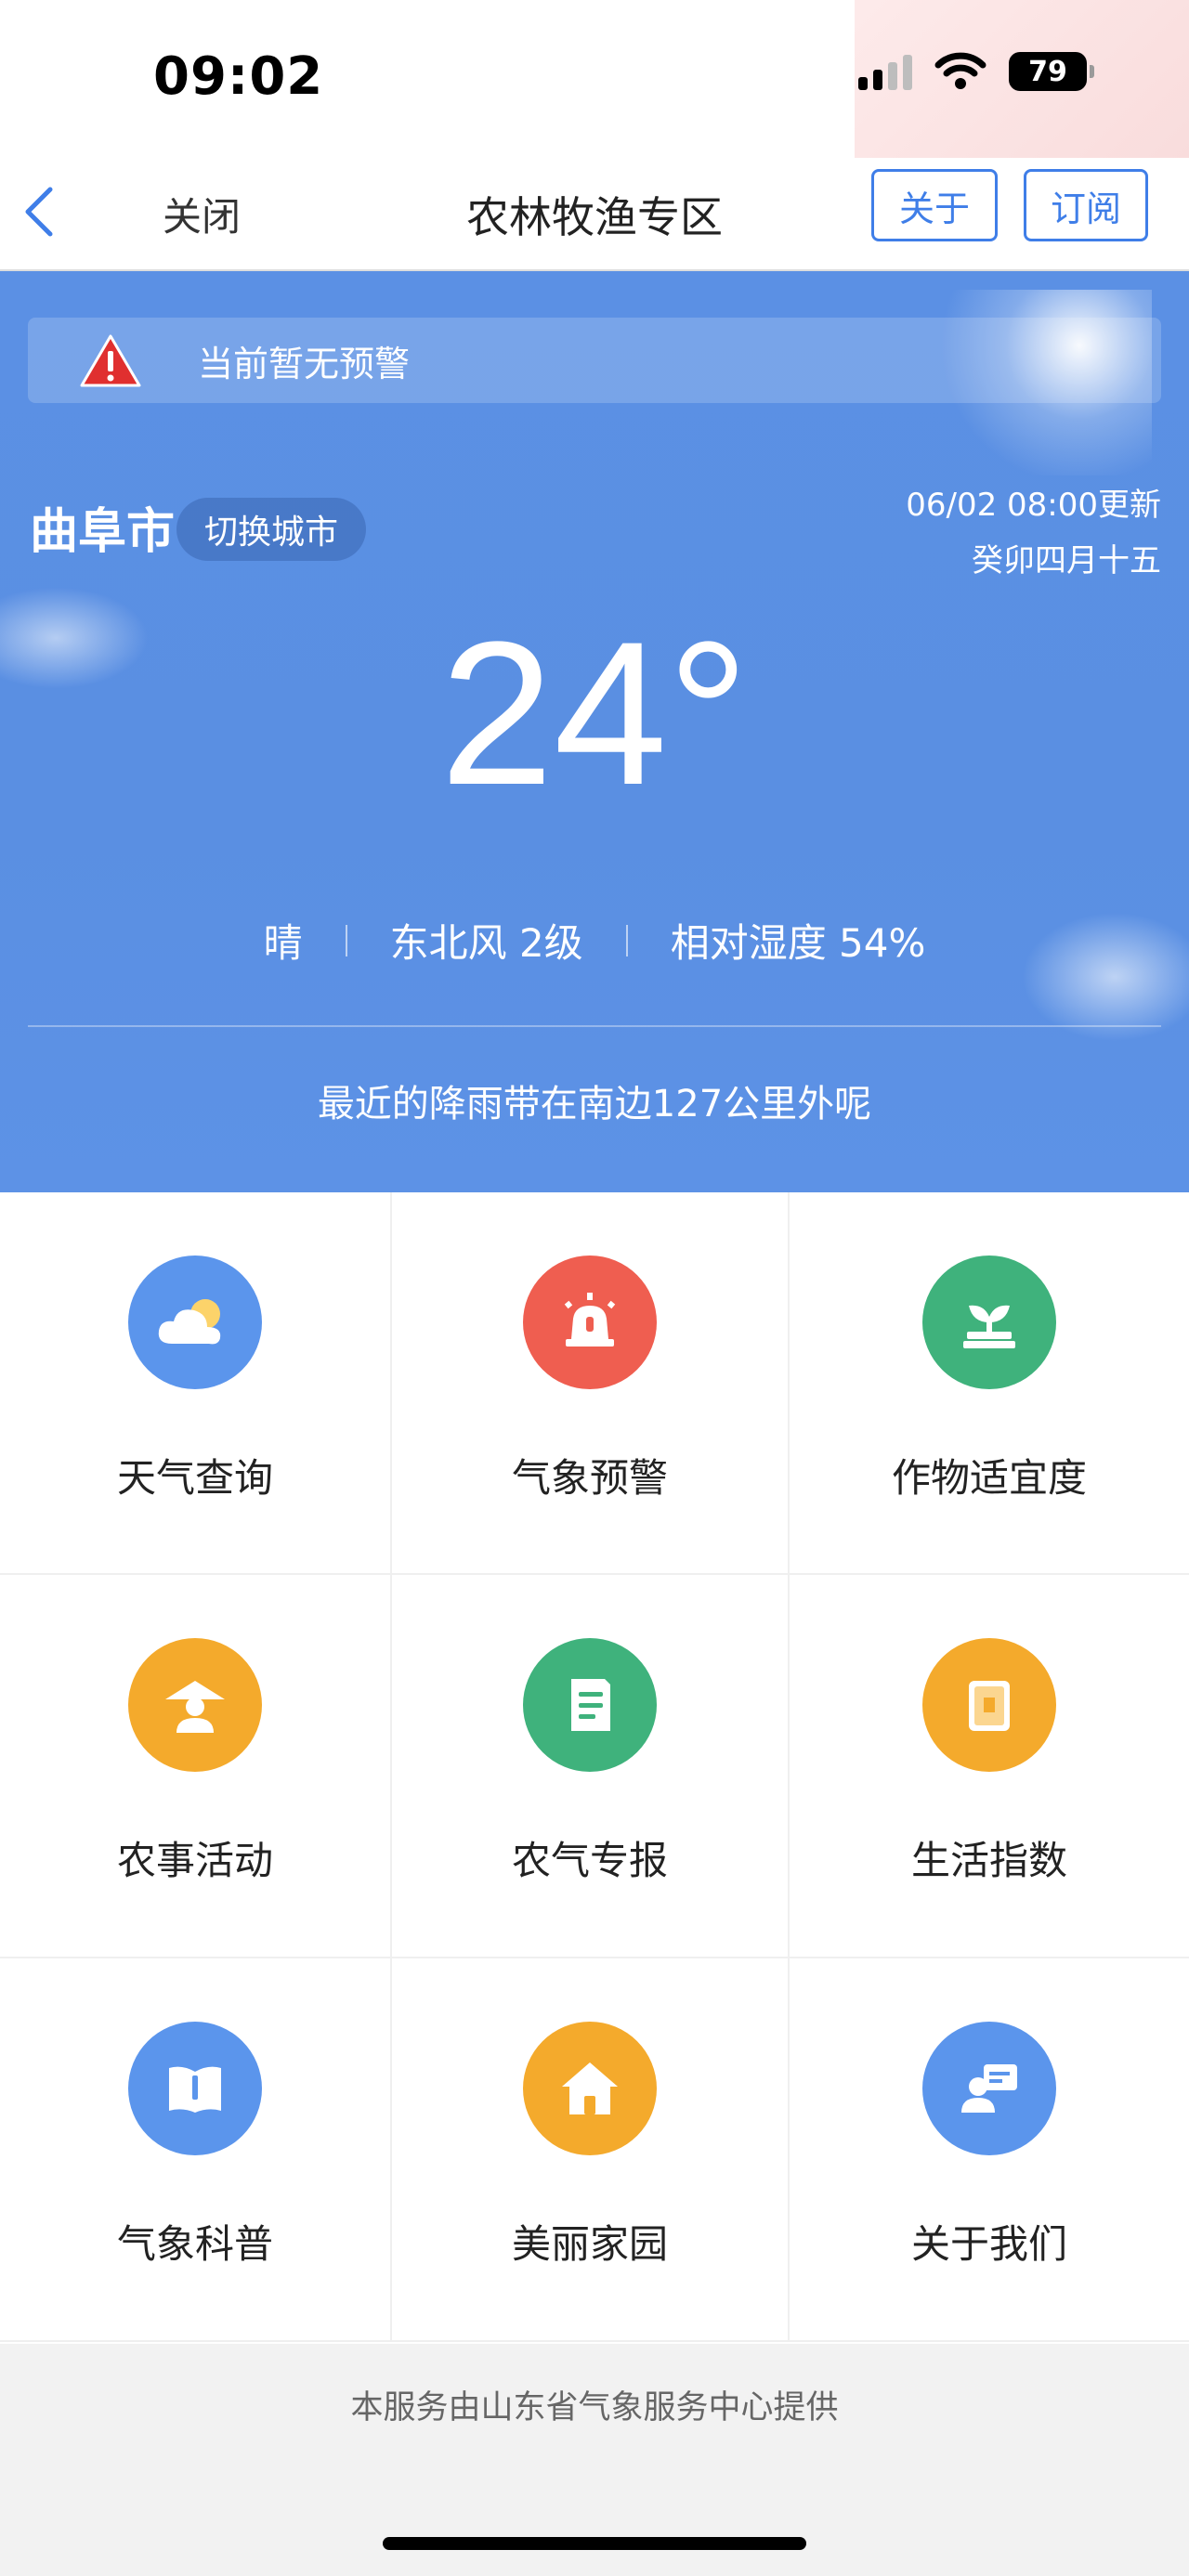  What do you see at coordinates (195, 2088) in the screenshot?
I see `meteorology-science-icon` at bounding box center [195, 2088].